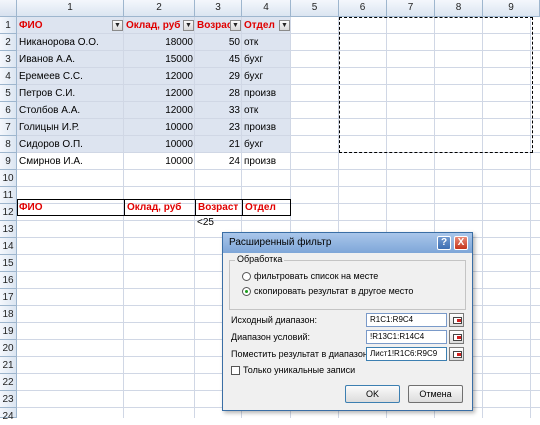 Image resolution: width=540 pixels, height=425 pixels. I want to click on cell-age: 50, so click(218, 42).